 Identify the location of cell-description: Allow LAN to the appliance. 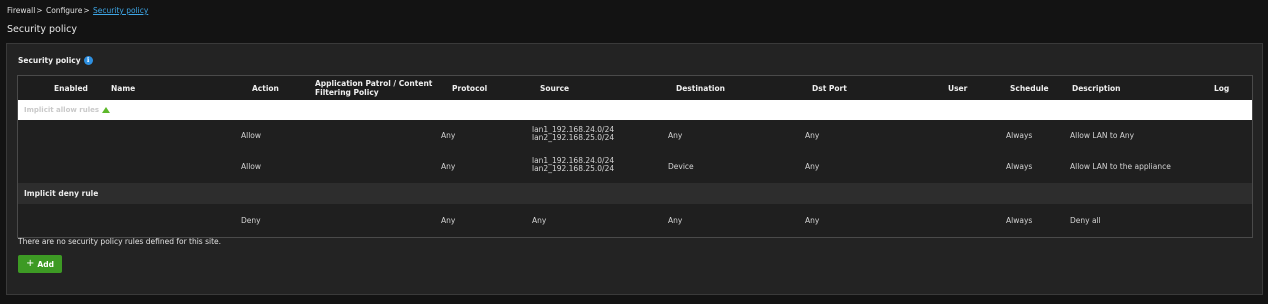
(1120, 166).